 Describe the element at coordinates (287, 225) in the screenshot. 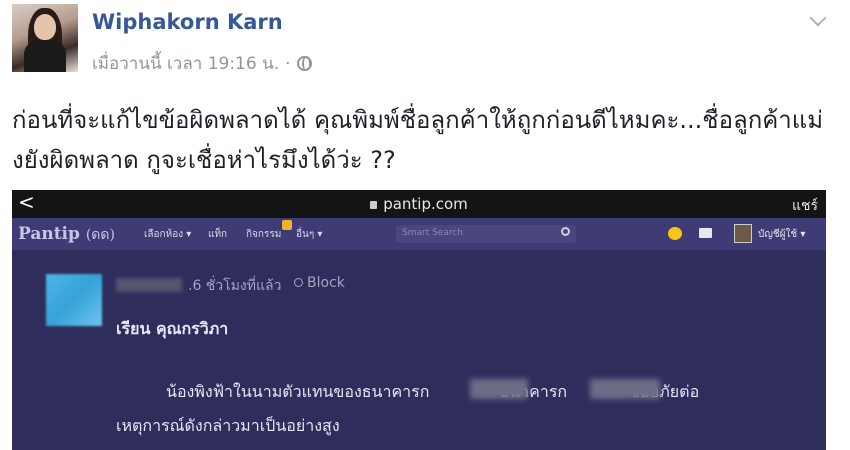

I see `notification-badge` at that location.